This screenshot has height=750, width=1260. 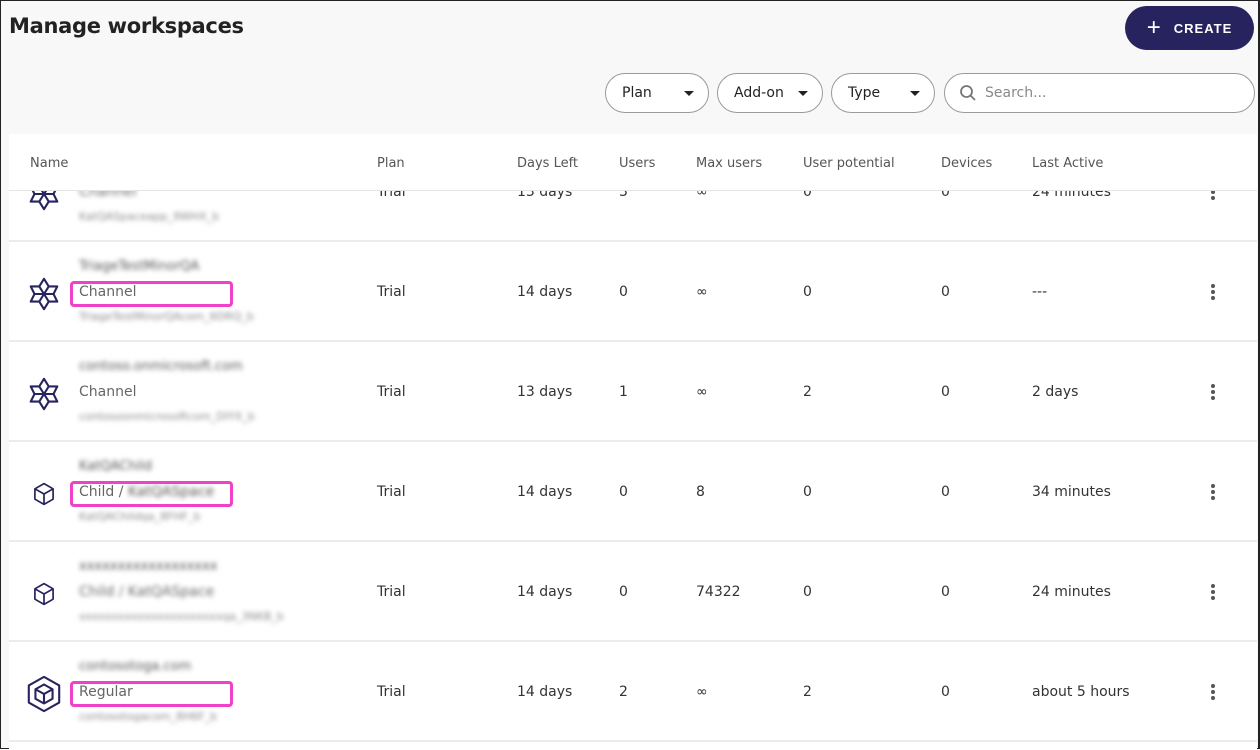 What do you see at coordinates (1154, 27) in the screenshot?
I see `plus-icon: +` at bounding box center [1154, 27].